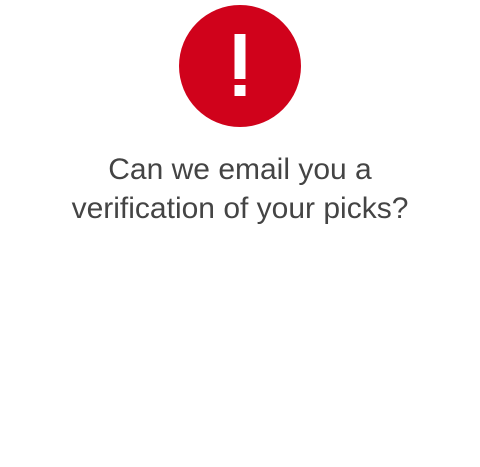 The image size is (480, 467). What do you see at coordinates (240, 169) in the screenshot?
I see `prompt-line-1: Can we email you a` at bounding box center [240, 169].